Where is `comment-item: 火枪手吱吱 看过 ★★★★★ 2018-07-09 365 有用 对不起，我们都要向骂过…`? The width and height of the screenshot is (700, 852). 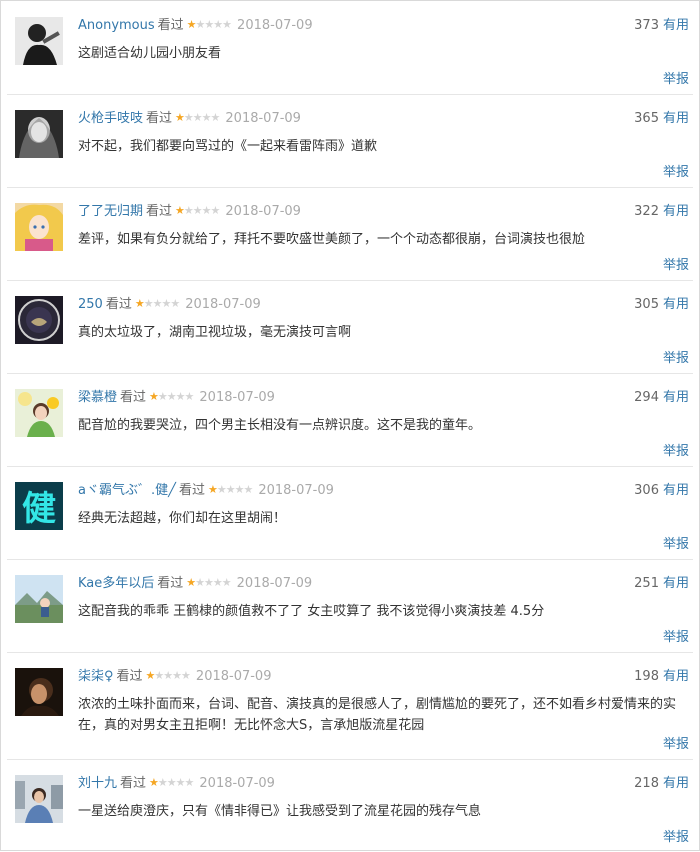 comment-item: 火枪手吱吱 看过 ★★★★★ 2018-07-09 365 有用 对不起，我们都要向骂过… is located at coordinates (350, 140).